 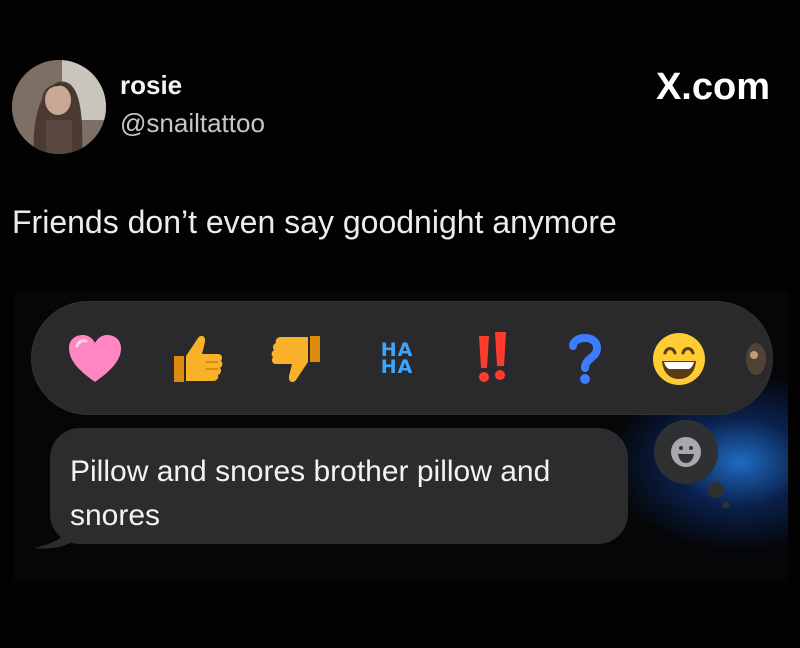 What do you see at coordinates (397, 367) in the screenshot?
I see `haha-label-line2: HA` at bounding box center [397, 367].